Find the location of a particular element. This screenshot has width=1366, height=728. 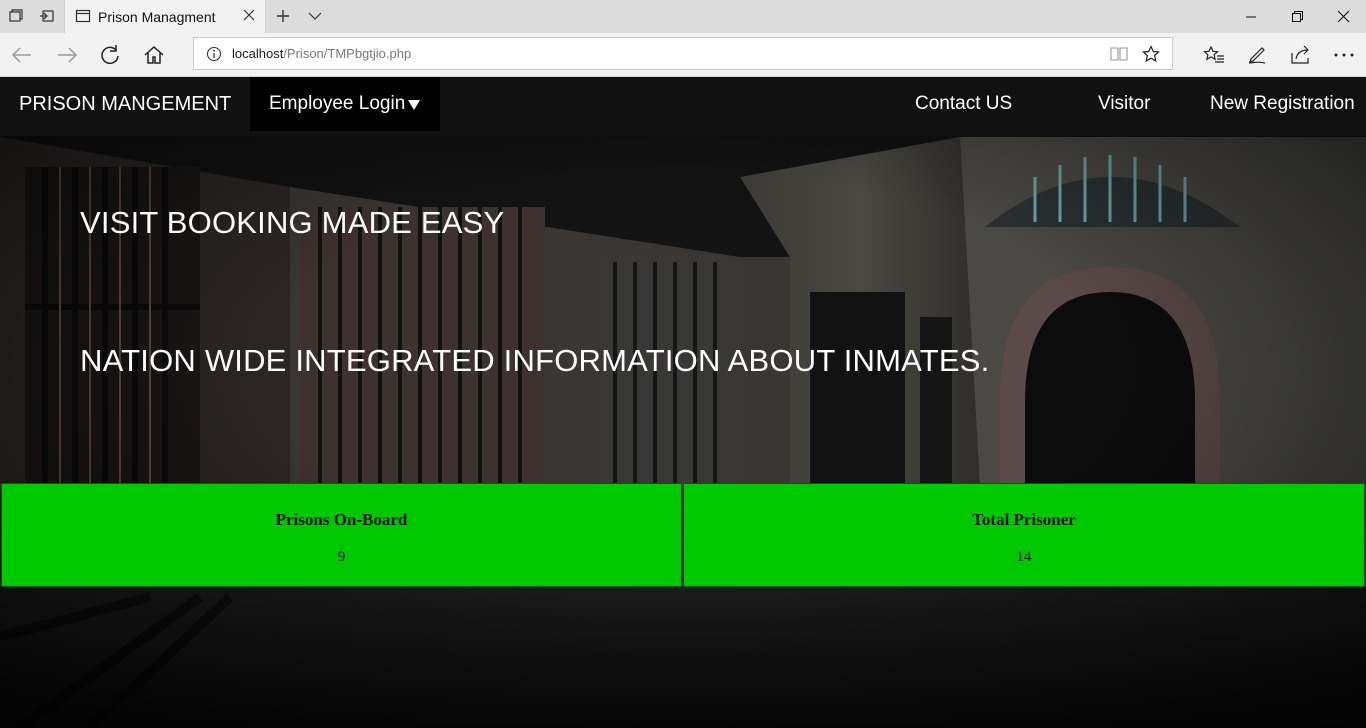

site-info-icon is located at coordinates (214, 54).